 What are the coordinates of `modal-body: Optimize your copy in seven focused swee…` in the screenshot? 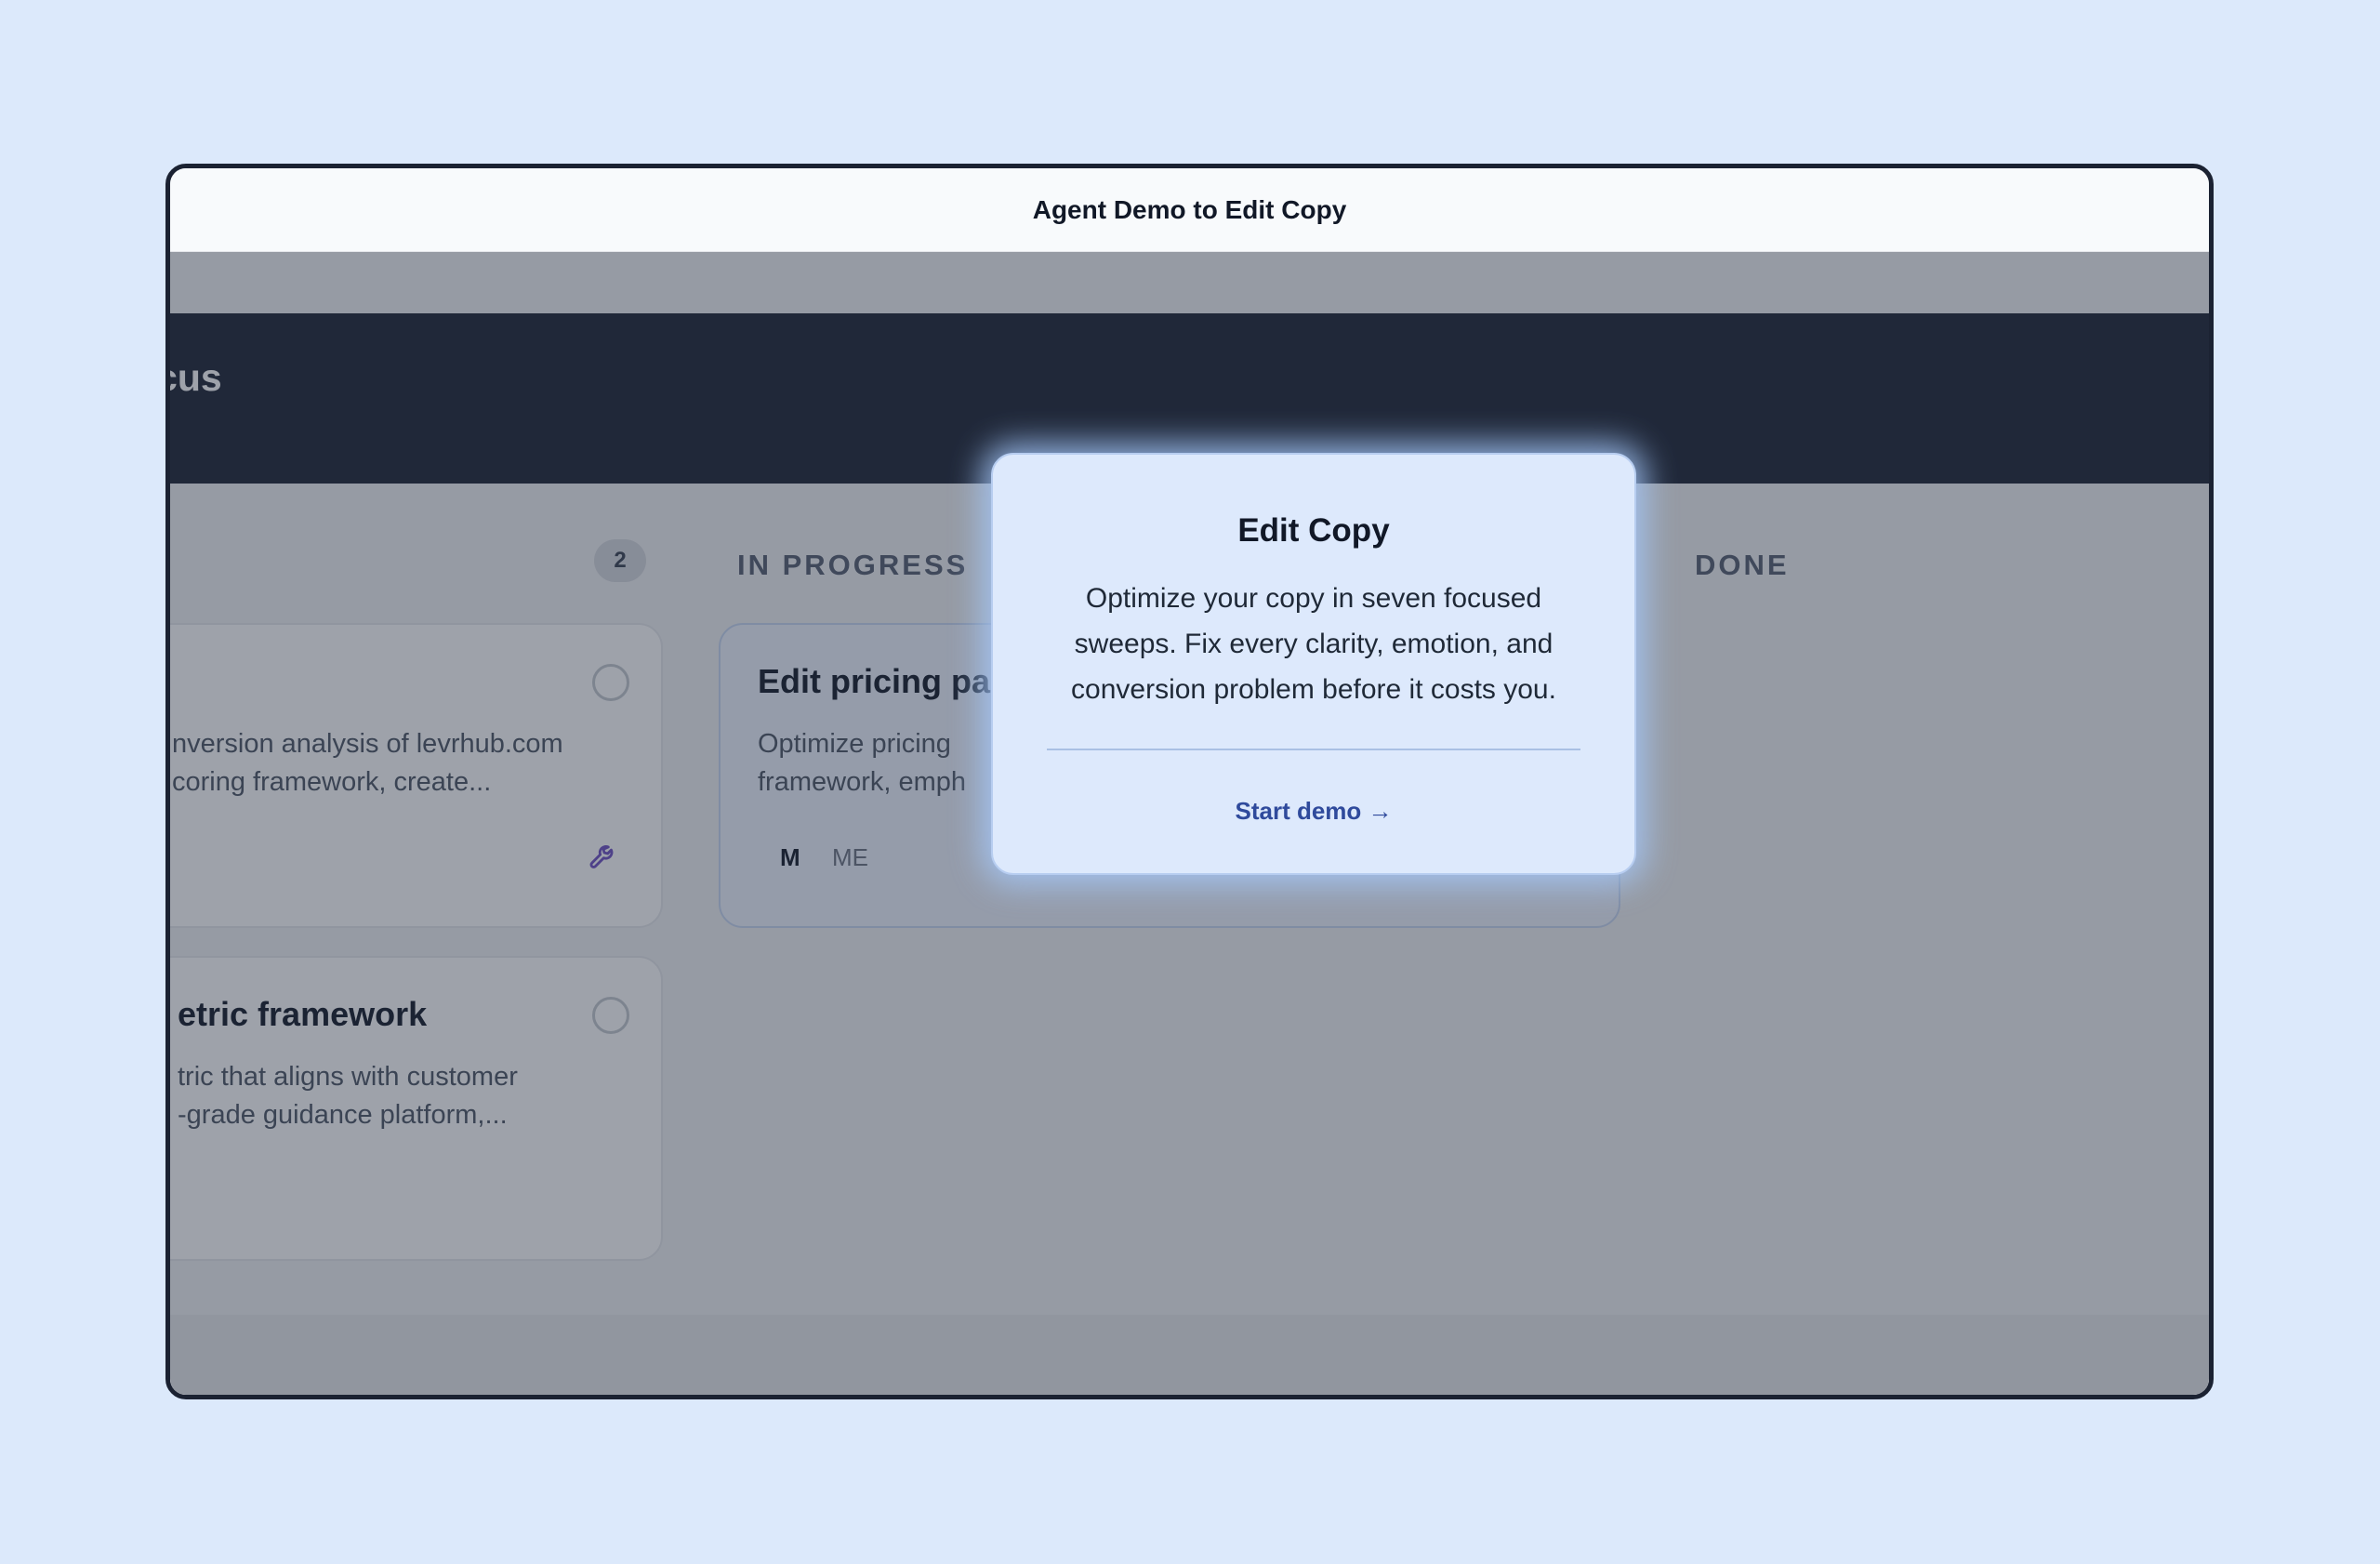 It's located at (1313, 644).